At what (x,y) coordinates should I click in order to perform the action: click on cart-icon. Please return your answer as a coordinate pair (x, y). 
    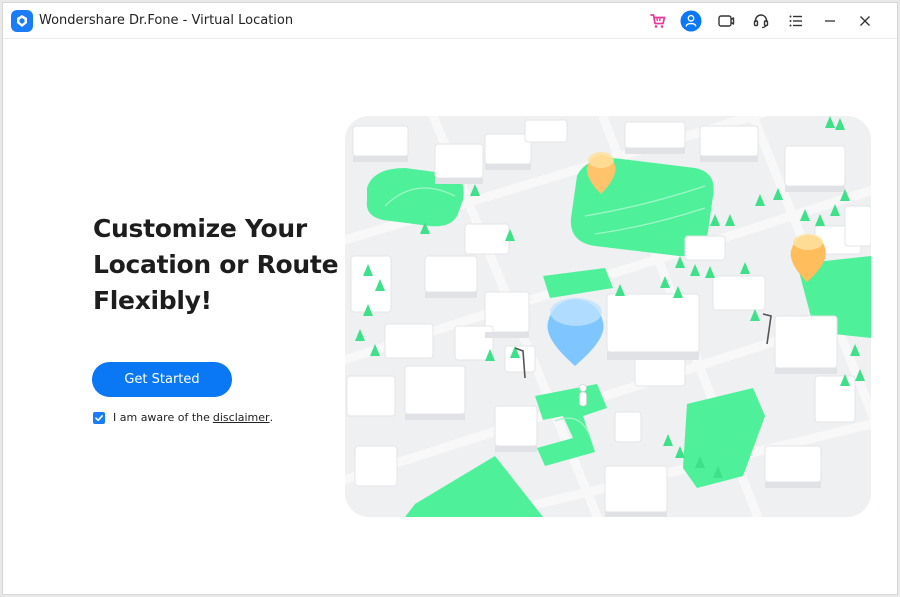
    Looking at the image, I should click on (658, 21).